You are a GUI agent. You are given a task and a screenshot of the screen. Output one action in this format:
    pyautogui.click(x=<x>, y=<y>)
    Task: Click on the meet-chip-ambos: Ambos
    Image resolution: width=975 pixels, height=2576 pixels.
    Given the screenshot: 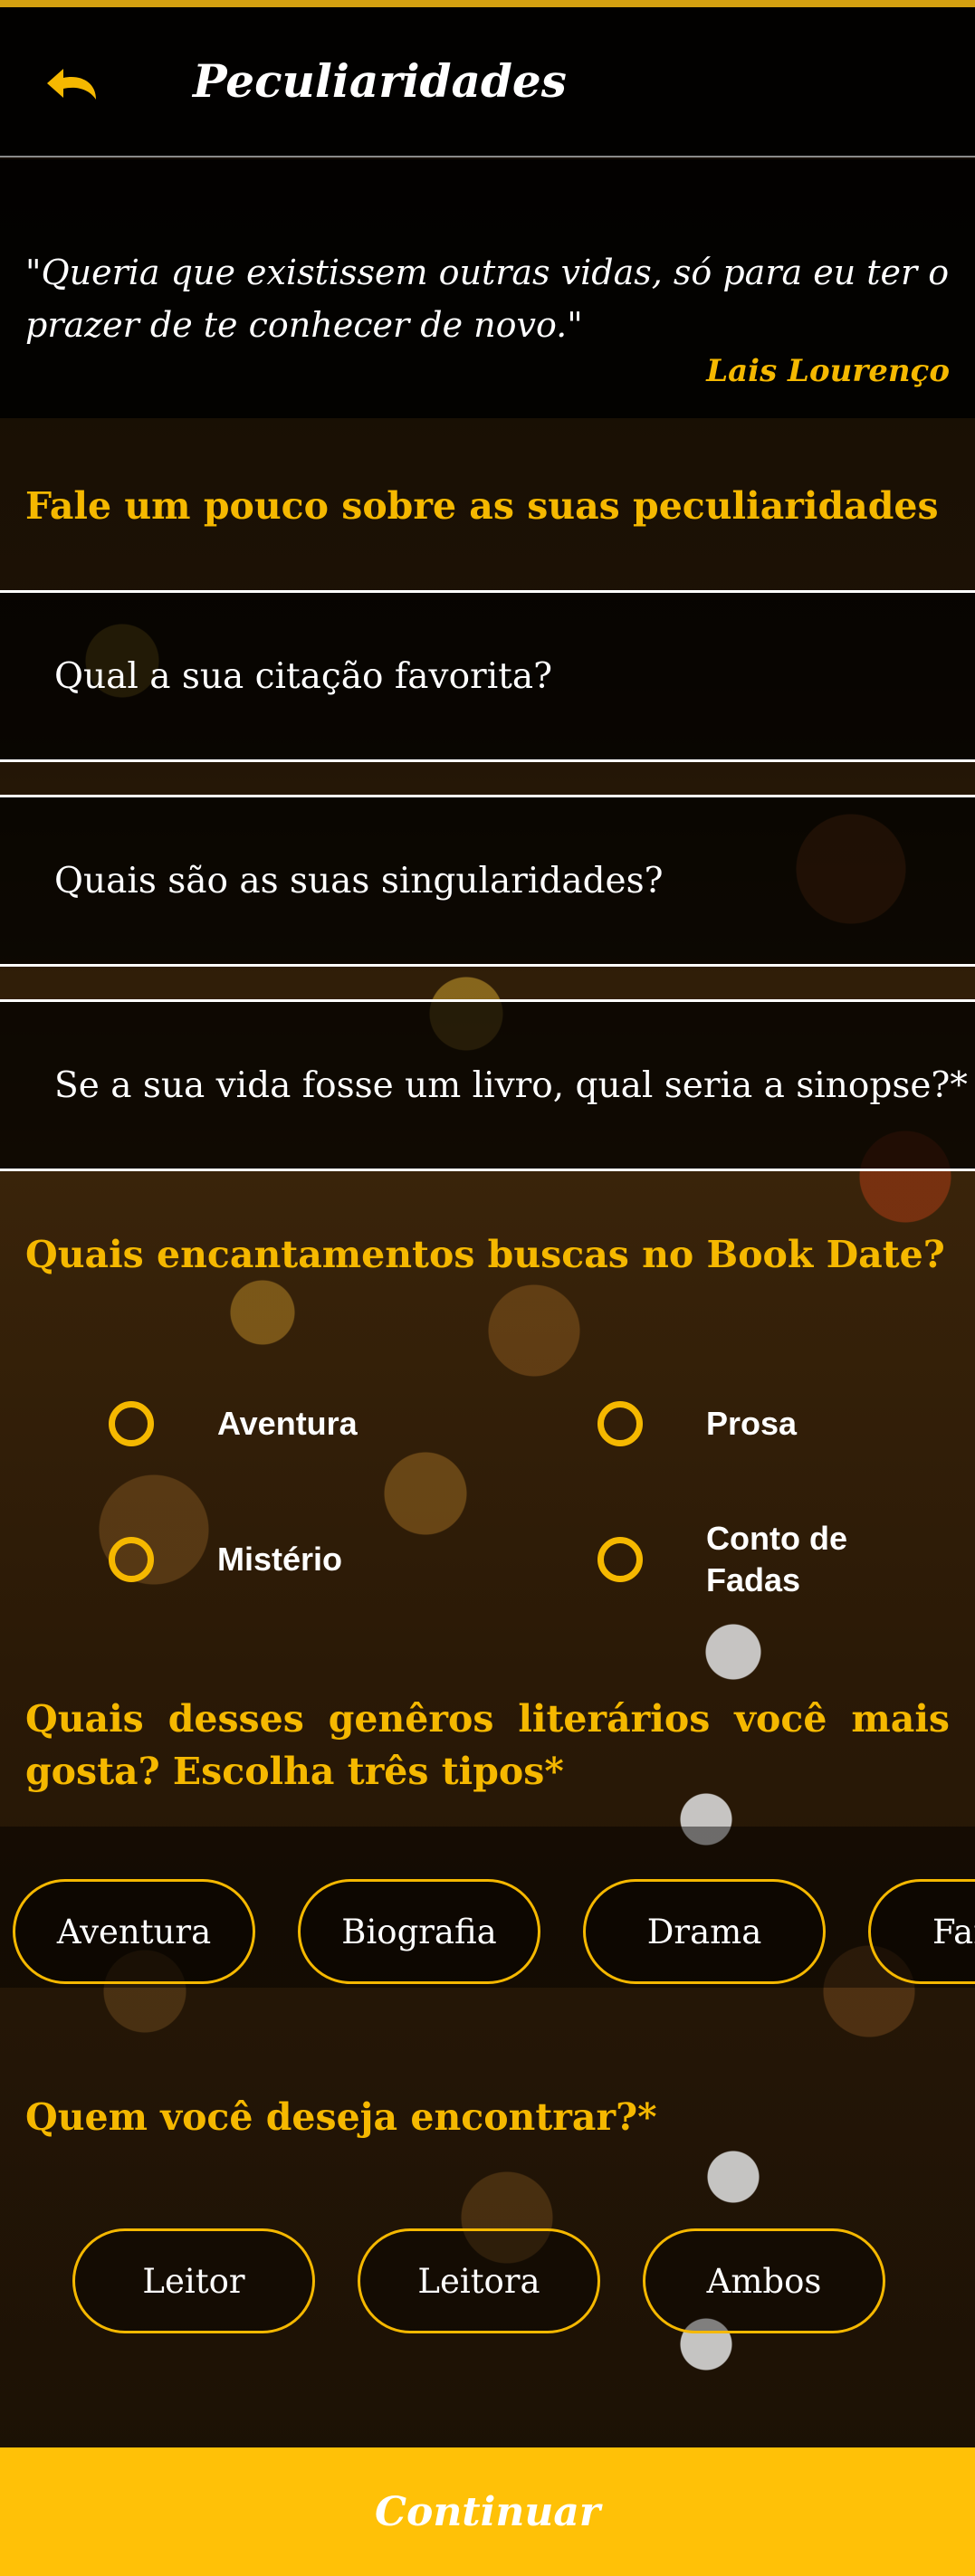 What is the action you would take?
    pyautogui.click(x=764, y=2281)
    